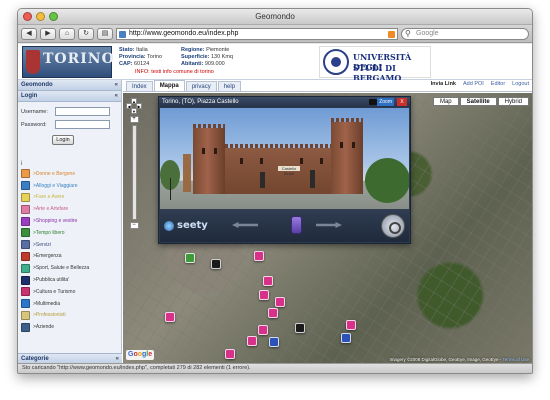 The image size is (550, 400). Describe the element at coordinates (34, 111) in the screenshot. I see `username-label: Username:` at that location.